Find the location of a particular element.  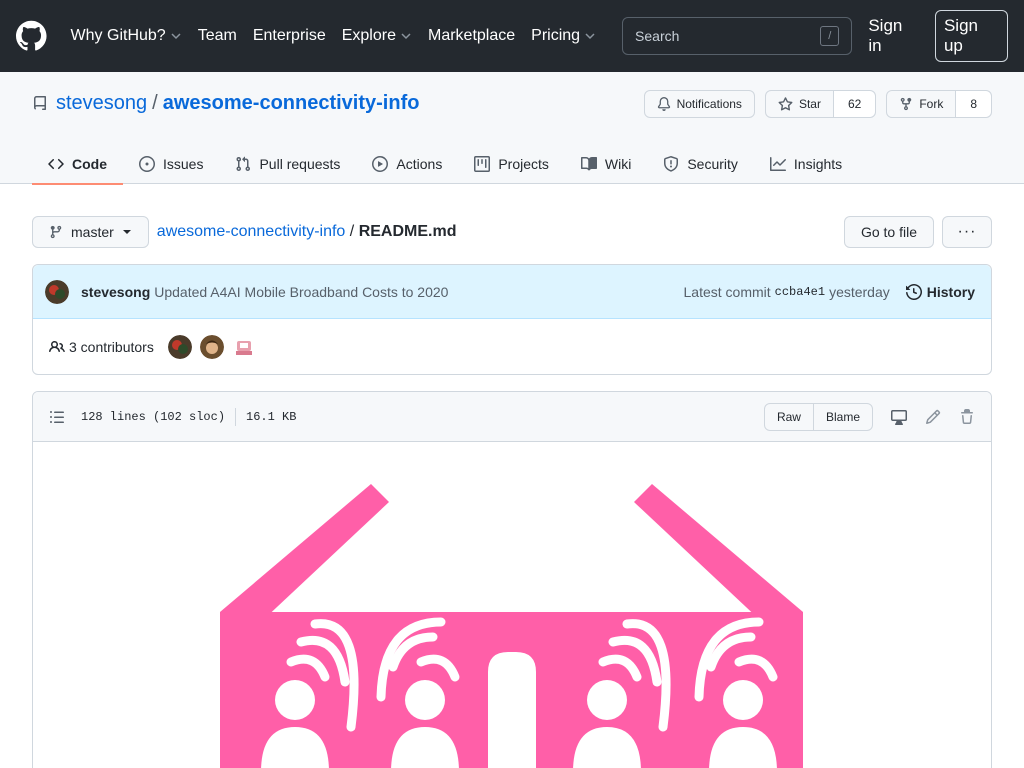

topnav-item-label: Why GitHub? is located at coordinates (118, 35).